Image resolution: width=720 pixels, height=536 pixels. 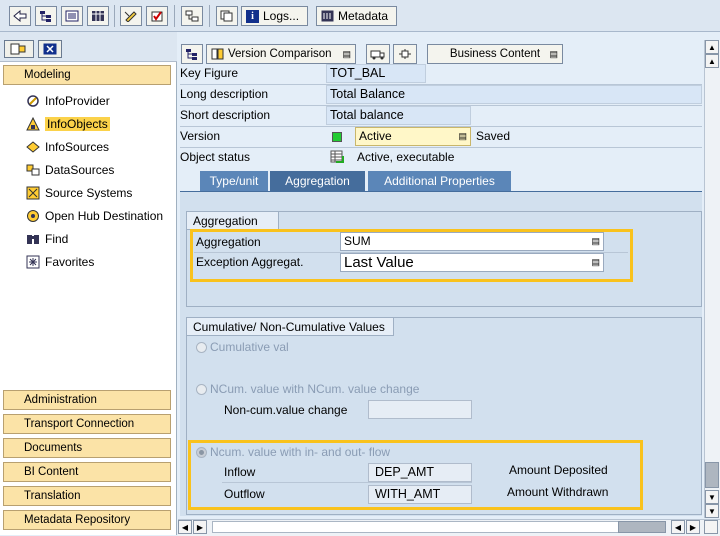 I want to click on nav-item-infosources: InfoSources, so click(x=67, y=147).